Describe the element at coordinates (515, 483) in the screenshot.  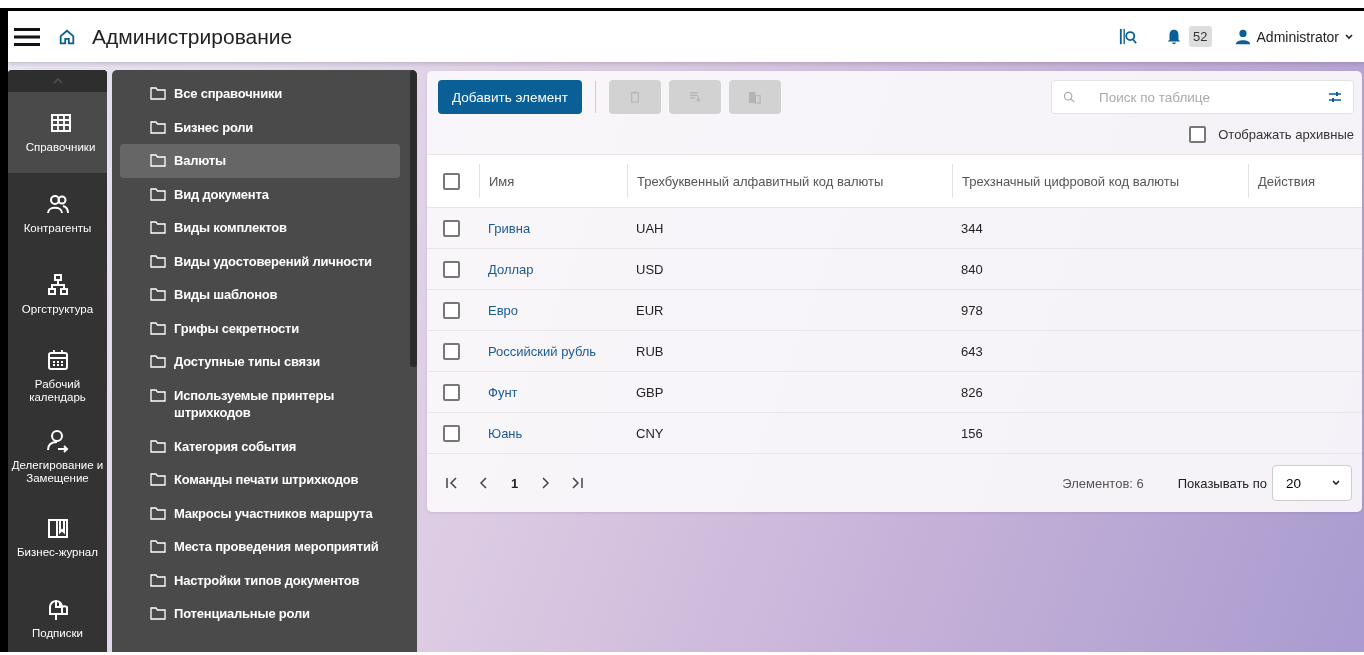
I see `page-number: 1` at that location.